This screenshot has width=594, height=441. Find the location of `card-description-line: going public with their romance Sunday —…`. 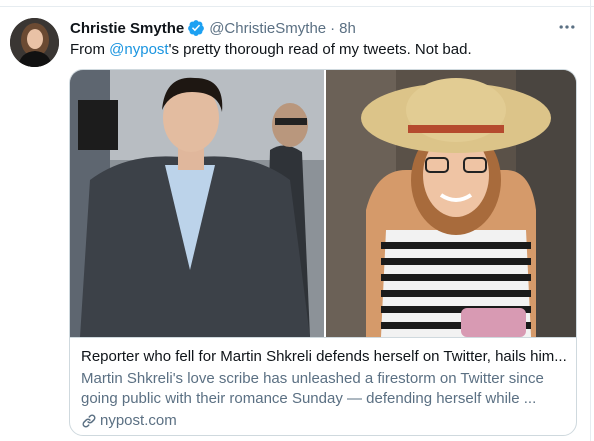

card-description-line: going public with their romance Sunday —… is located at coordinates (309, 398).